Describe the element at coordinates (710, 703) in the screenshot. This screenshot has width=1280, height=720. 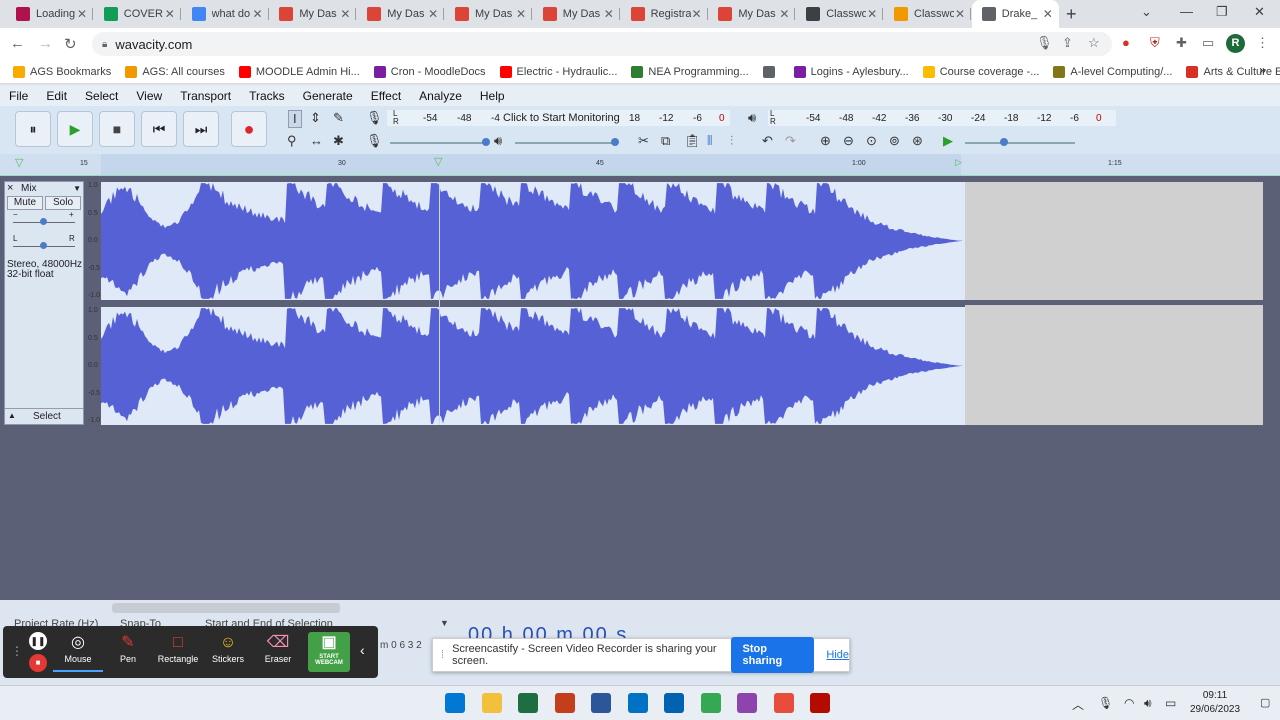
I see `chrome-icon` at that location.